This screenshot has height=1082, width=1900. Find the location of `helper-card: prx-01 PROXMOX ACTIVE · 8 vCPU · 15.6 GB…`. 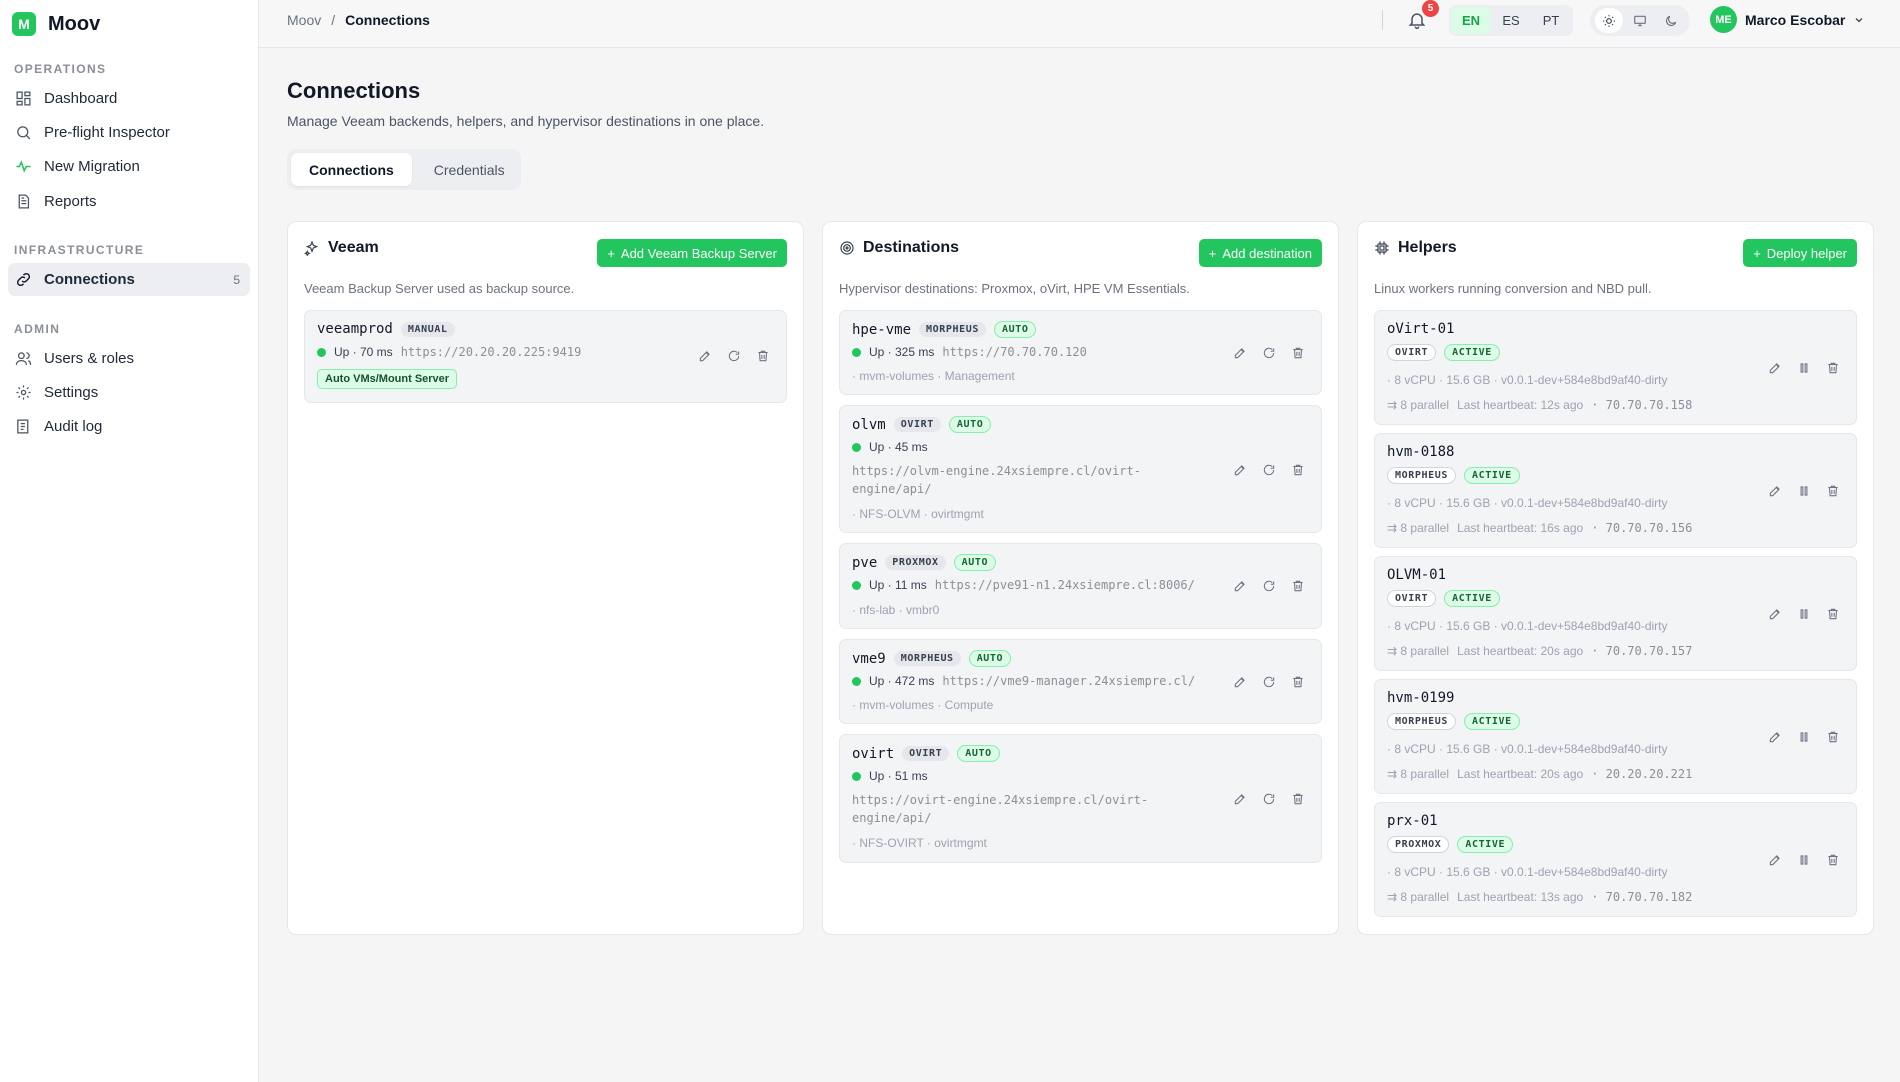

helper-card: prx-01 PROXMOX ACTIVE · 8 vCPU · 15.6 GB… is located at coordinates (1615, 859).